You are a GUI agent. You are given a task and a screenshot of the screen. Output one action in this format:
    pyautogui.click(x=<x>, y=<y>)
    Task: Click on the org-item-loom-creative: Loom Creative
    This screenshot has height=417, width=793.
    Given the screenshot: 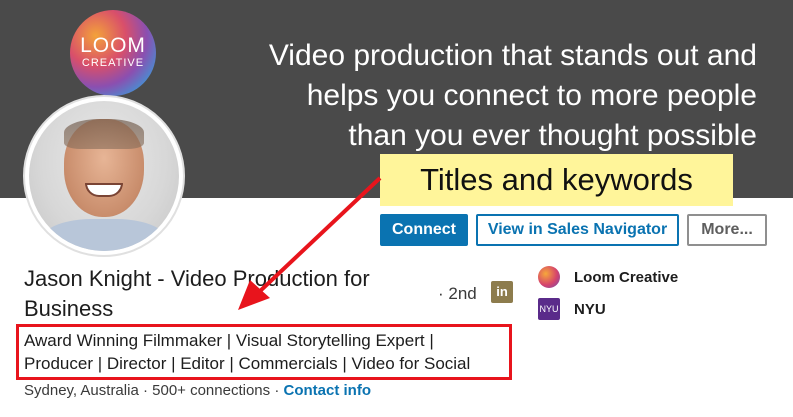 What is the action you would take?
    pyautogui.click(x=608, y=277)
    